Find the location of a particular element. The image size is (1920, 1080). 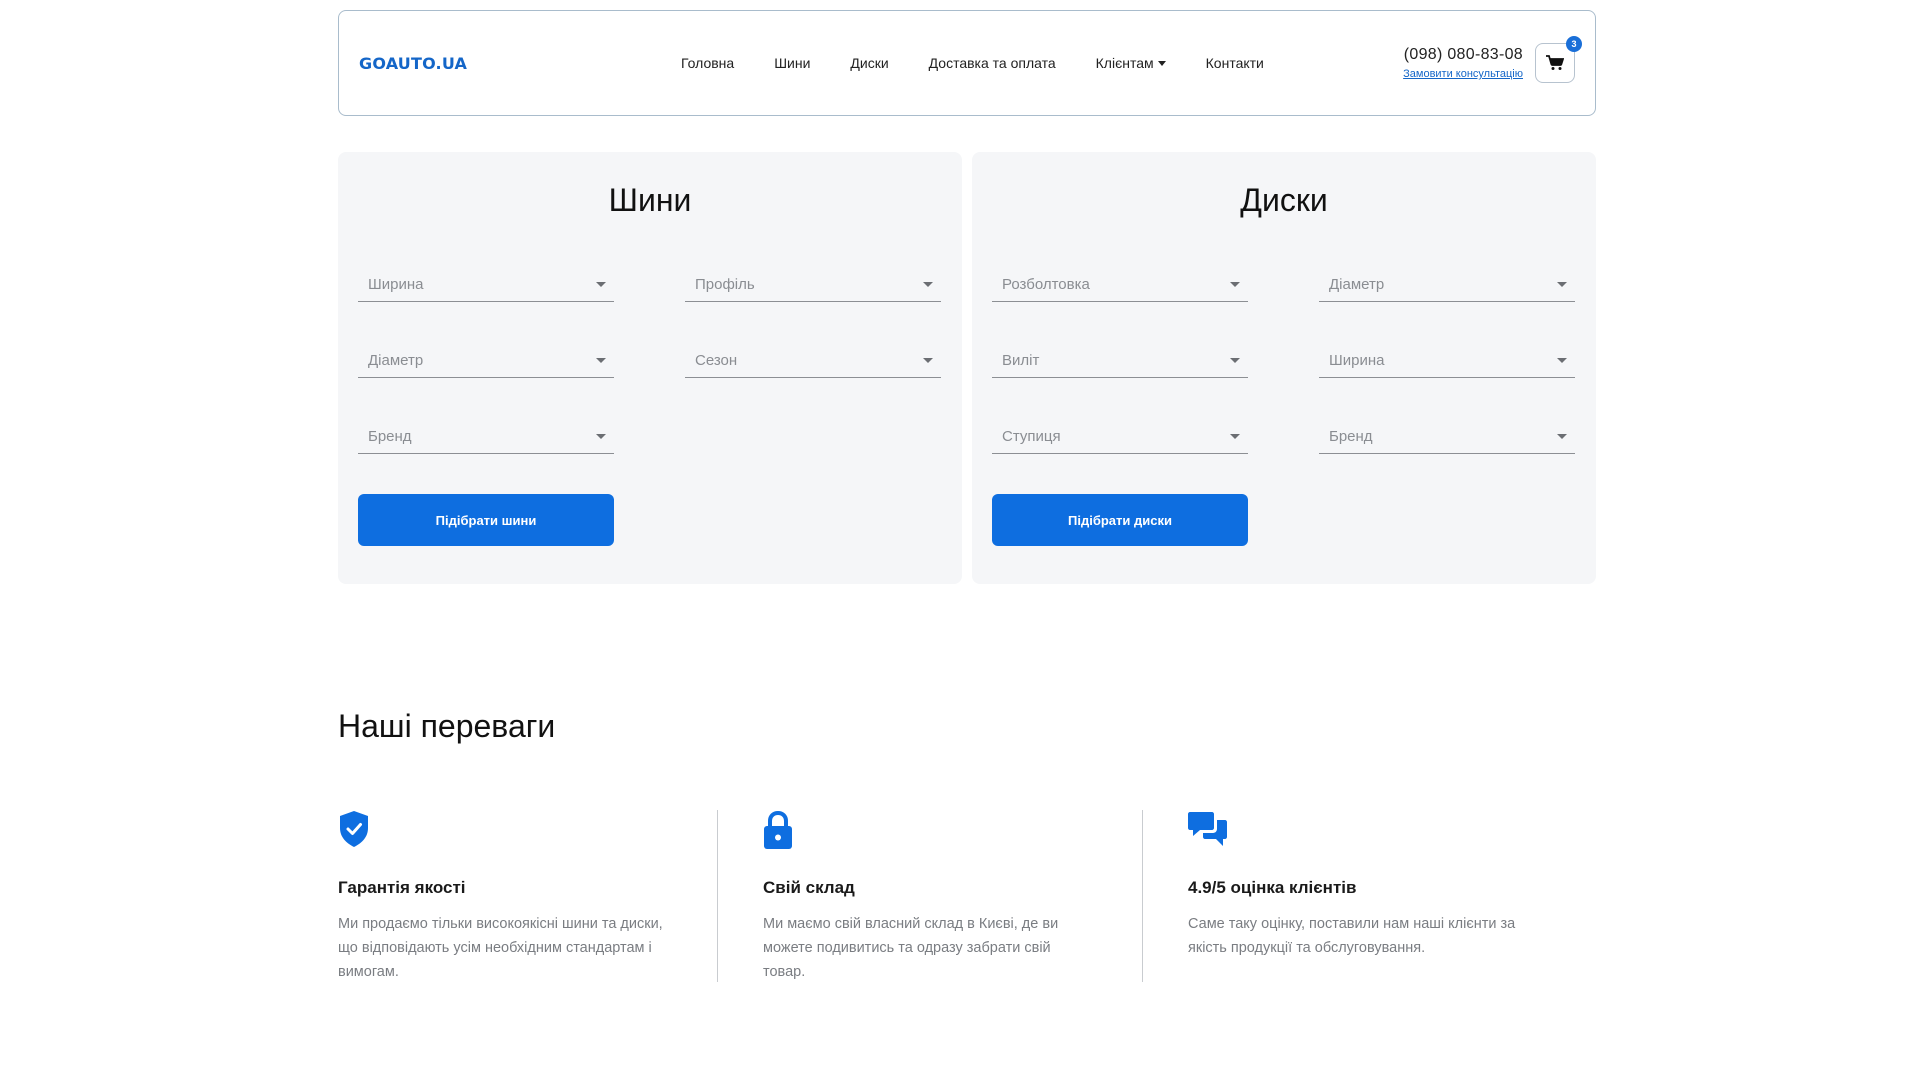

tires-season-select: Сезон is located at coordinates (813, 361).